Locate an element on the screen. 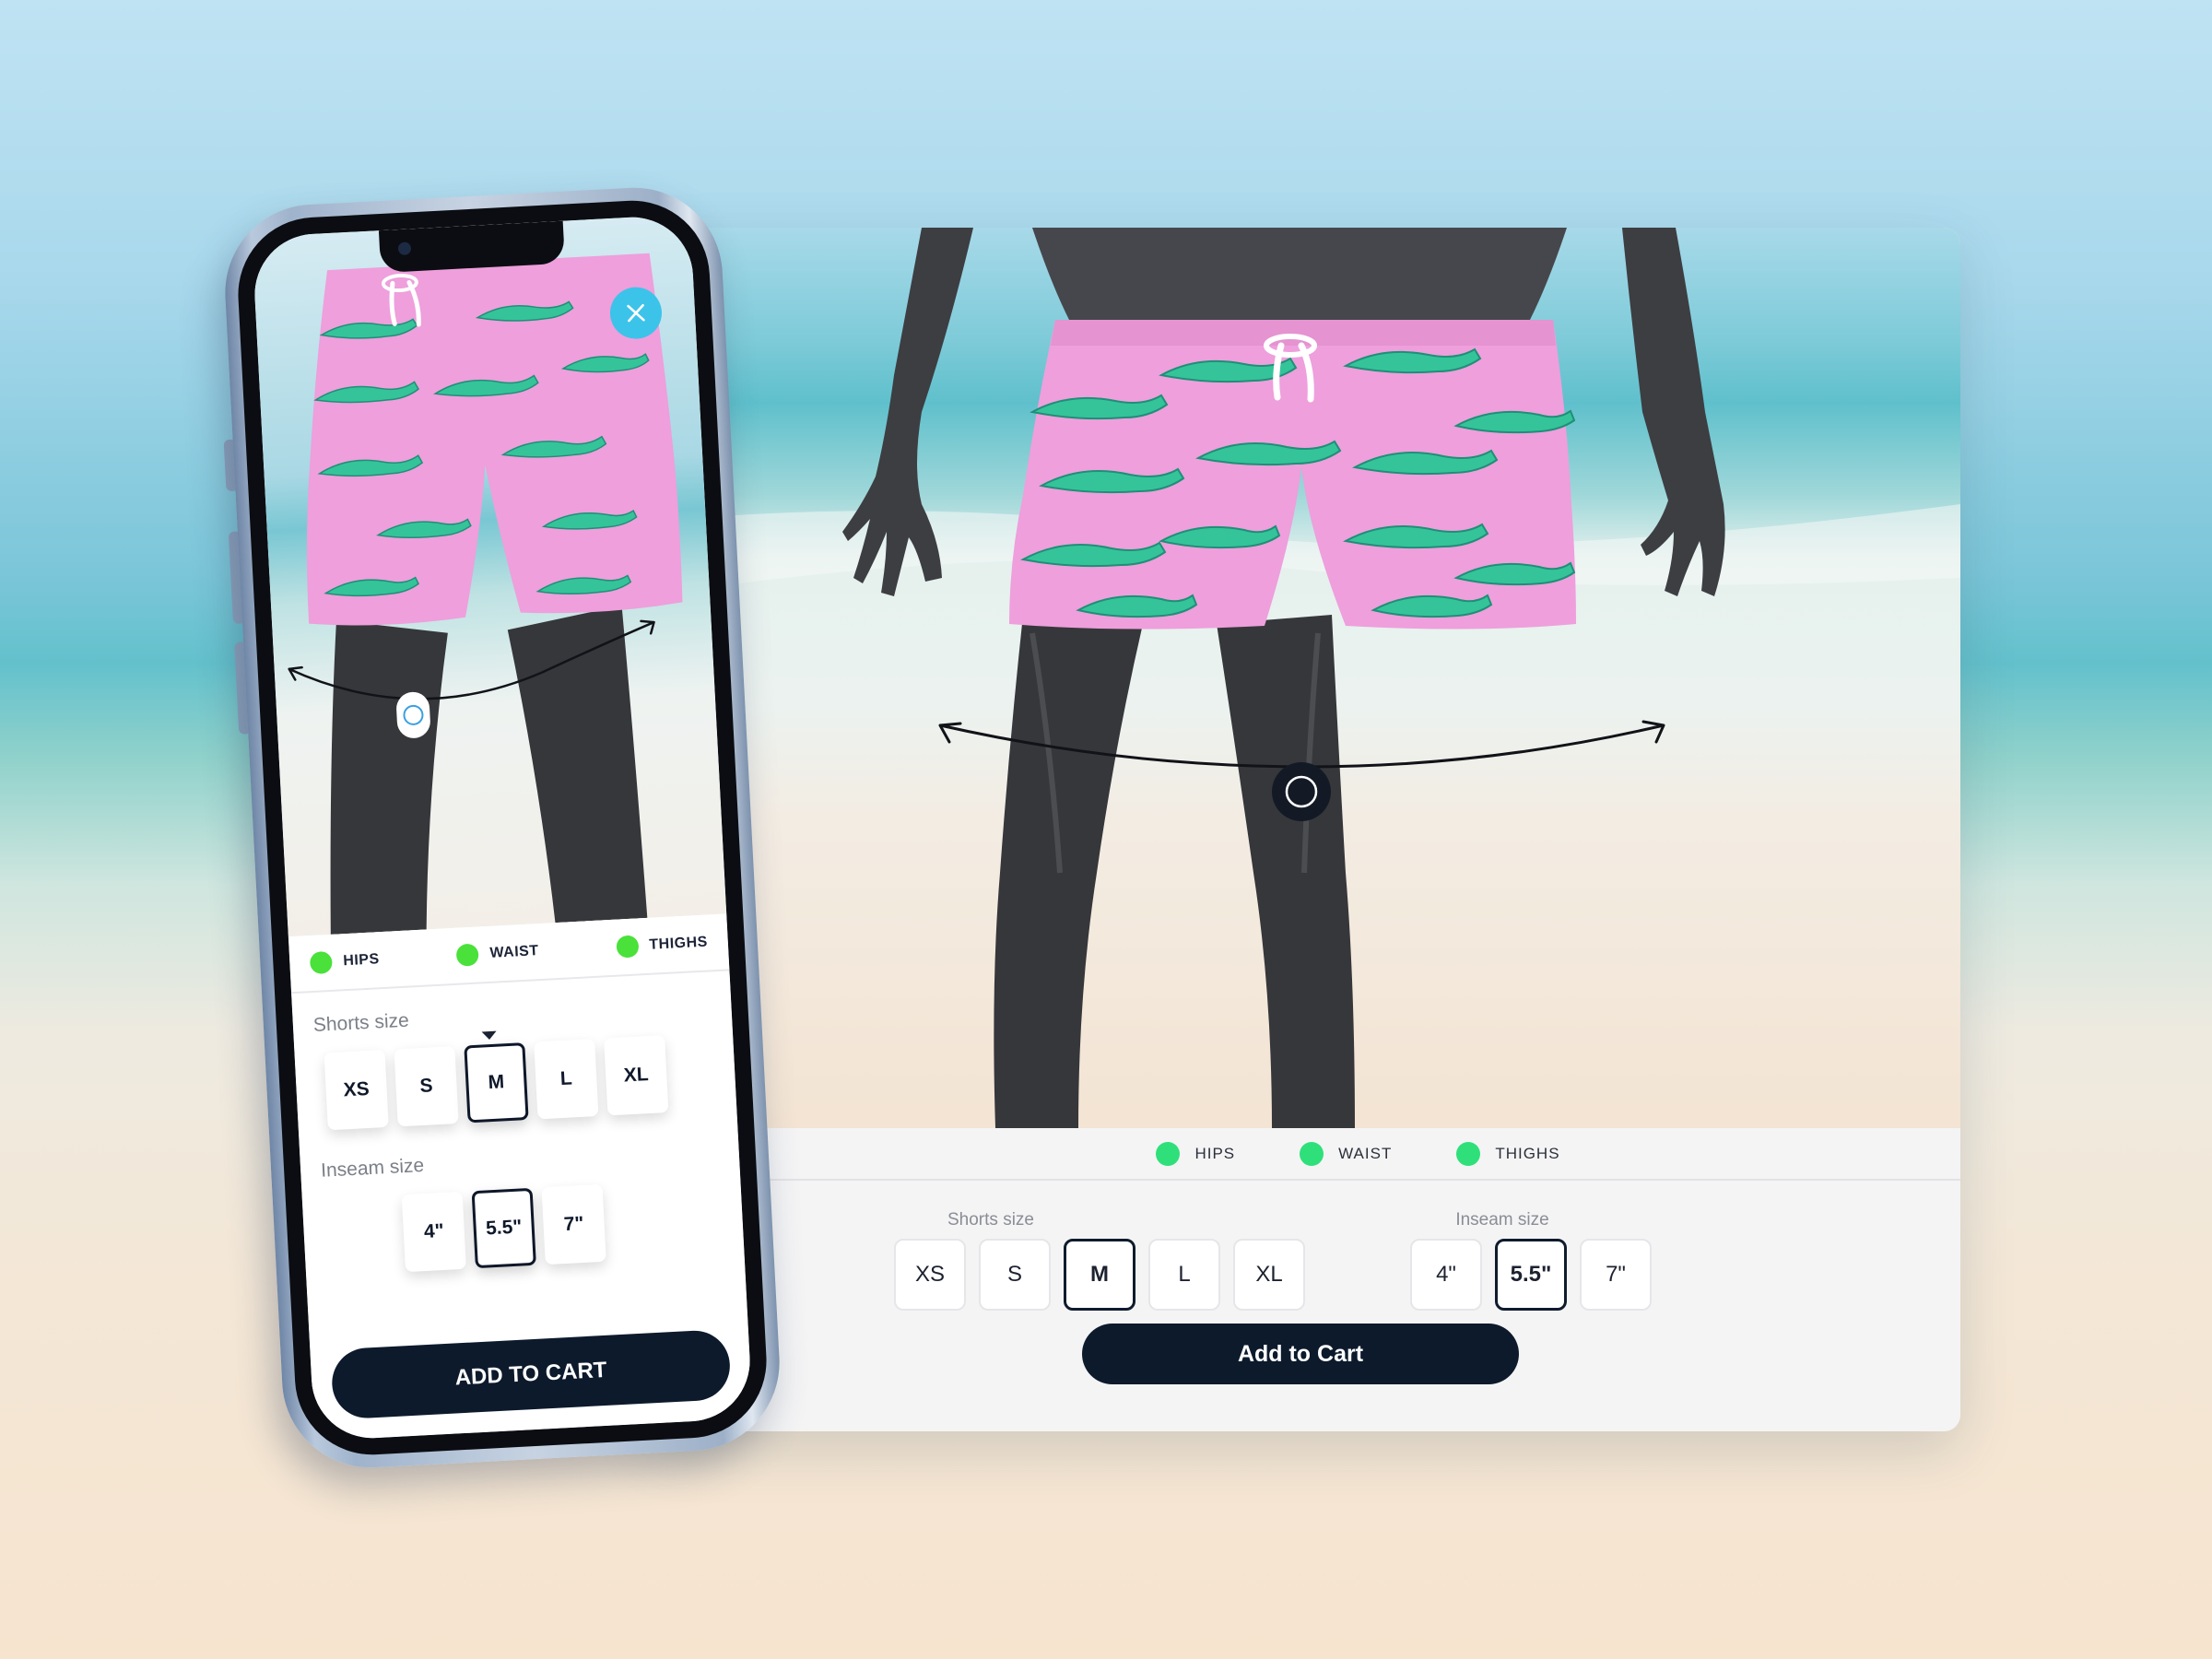  close-icon is located at coordinates (636, 313).